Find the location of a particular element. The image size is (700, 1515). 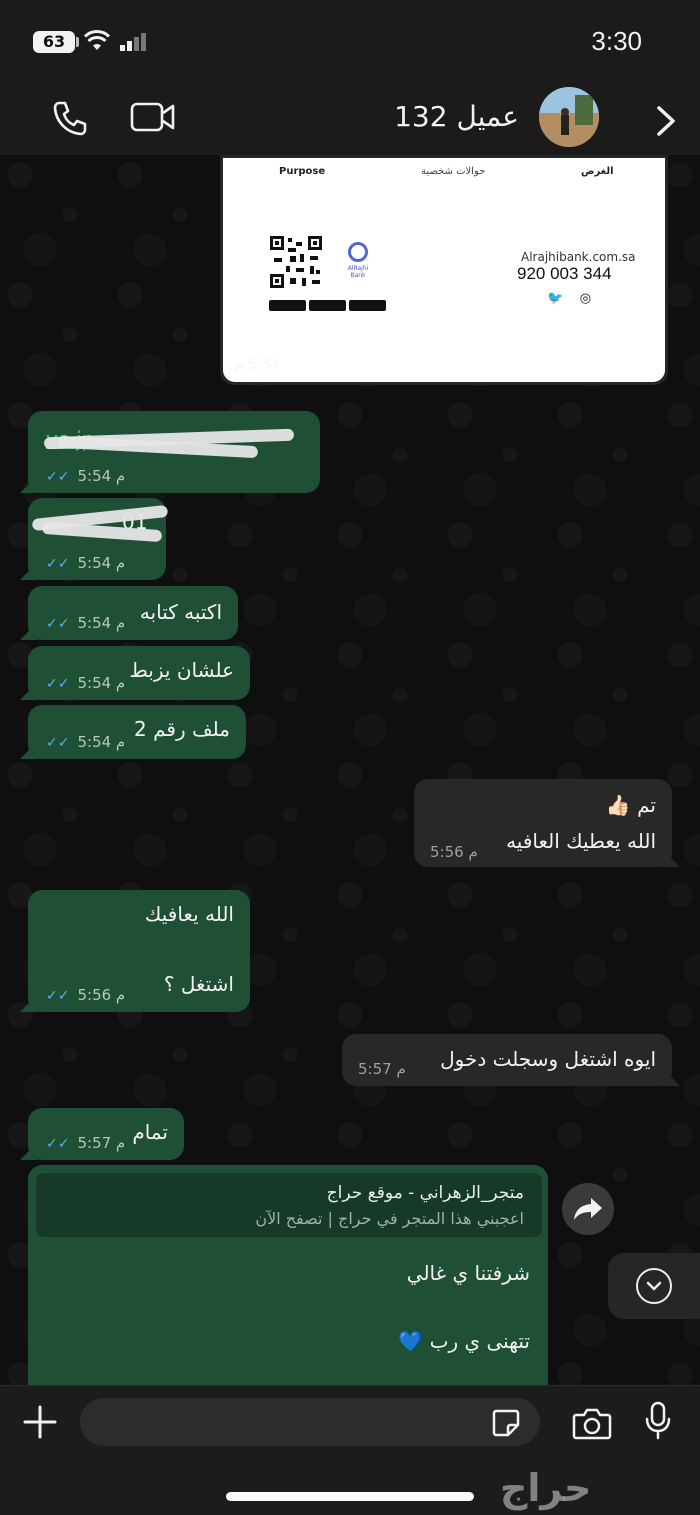

message-bubble-outgoing: ملف رقم 2 ✓✓ 5:54 م is located at coordinates (137, 732).